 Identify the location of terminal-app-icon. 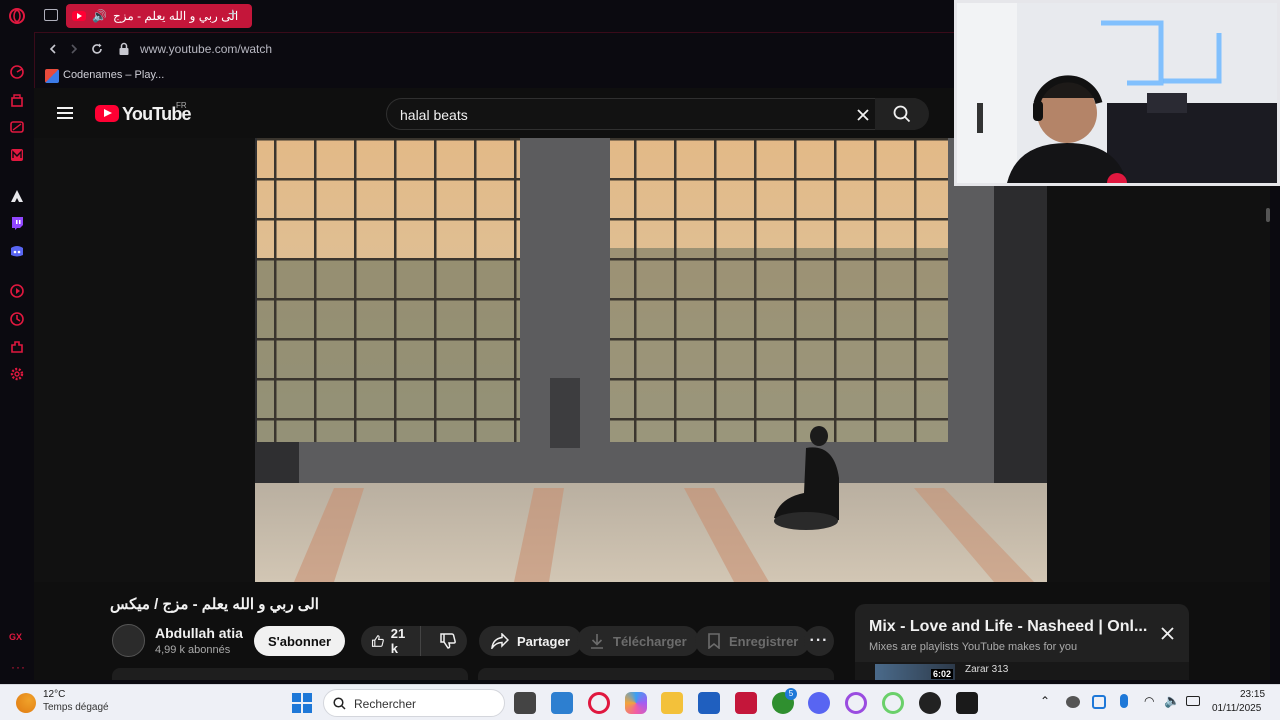
(967, 703).